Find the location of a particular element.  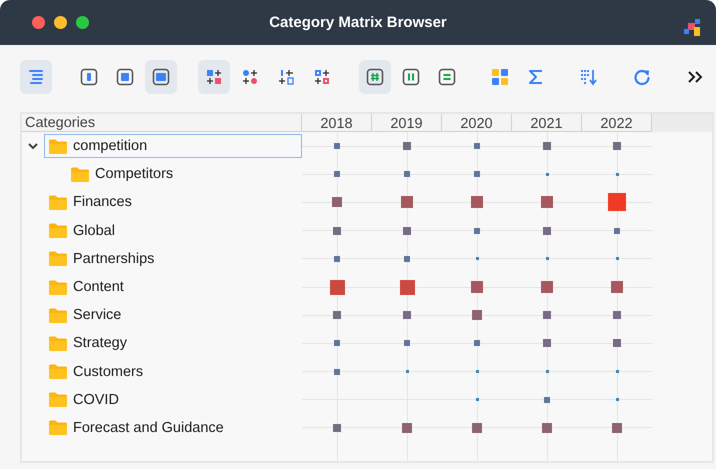

column-header: Categories is located at coordinates (162, 123).